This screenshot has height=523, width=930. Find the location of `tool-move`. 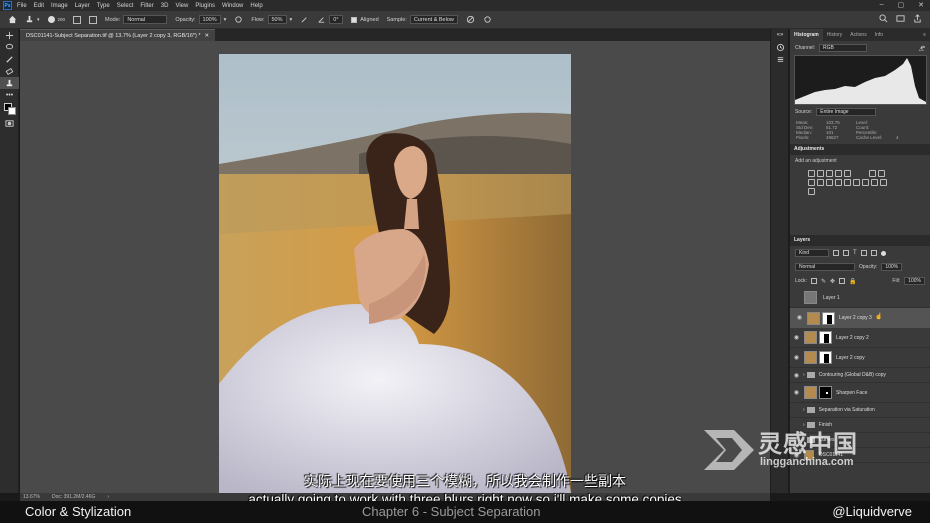

tool-move is located at coordinates (9, 35).